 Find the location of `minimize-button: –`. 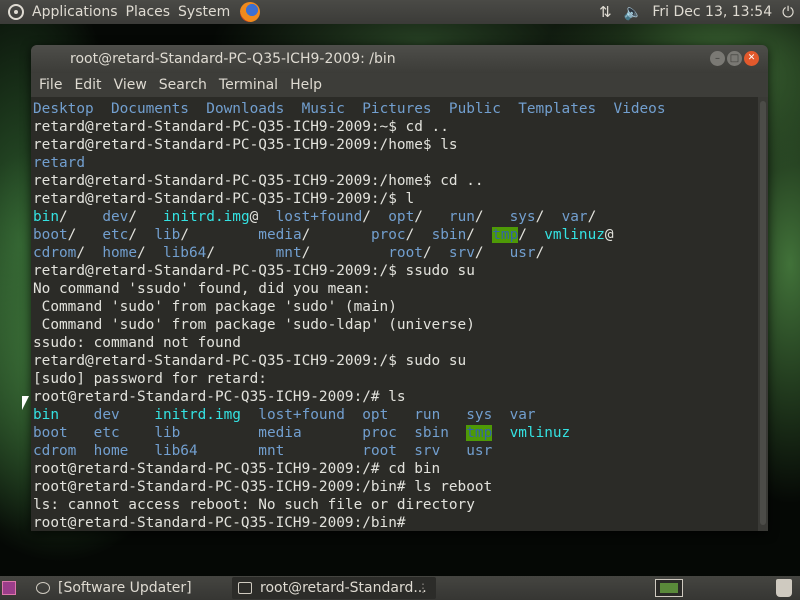

minimize-button: – is located at coordinates (717, 58).